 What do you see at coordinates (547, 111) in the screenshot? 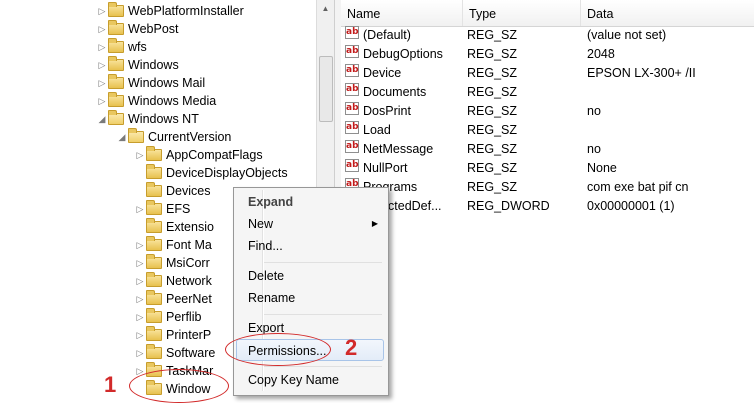
I see `value-row: ab DosPrint REG_SZ no` at bounding box center [547, 111].